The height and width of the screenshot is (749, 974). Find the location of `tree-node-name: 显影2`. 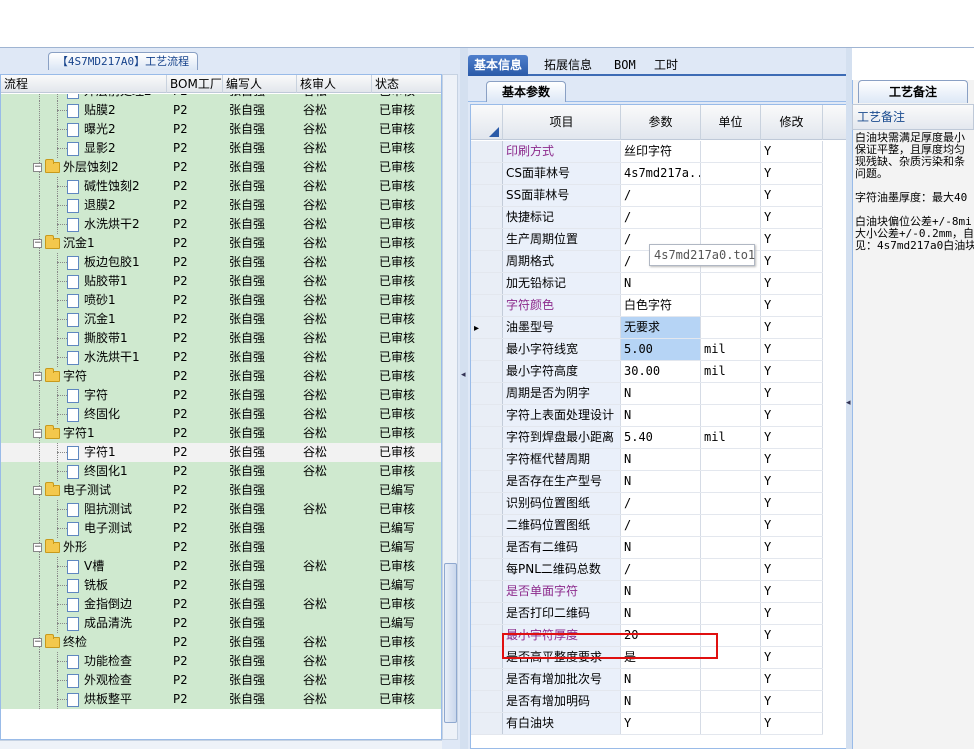

tree-node-name: 显影2 is located at coordinates (117, 148).